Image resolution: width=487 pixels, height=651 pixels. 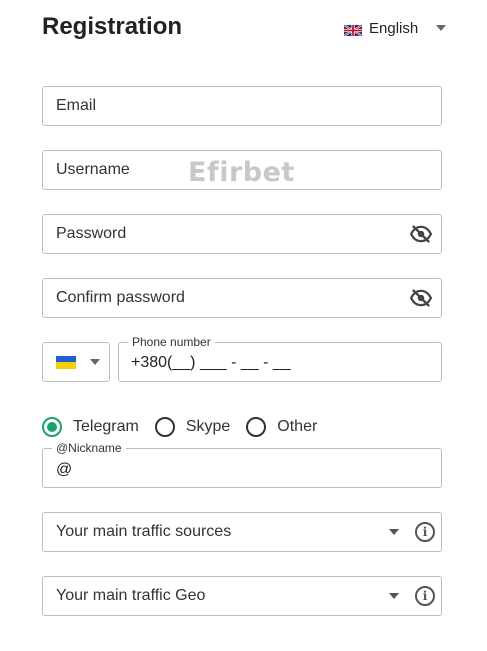 I want to click on language-label: English, so click(x=394, y=28).